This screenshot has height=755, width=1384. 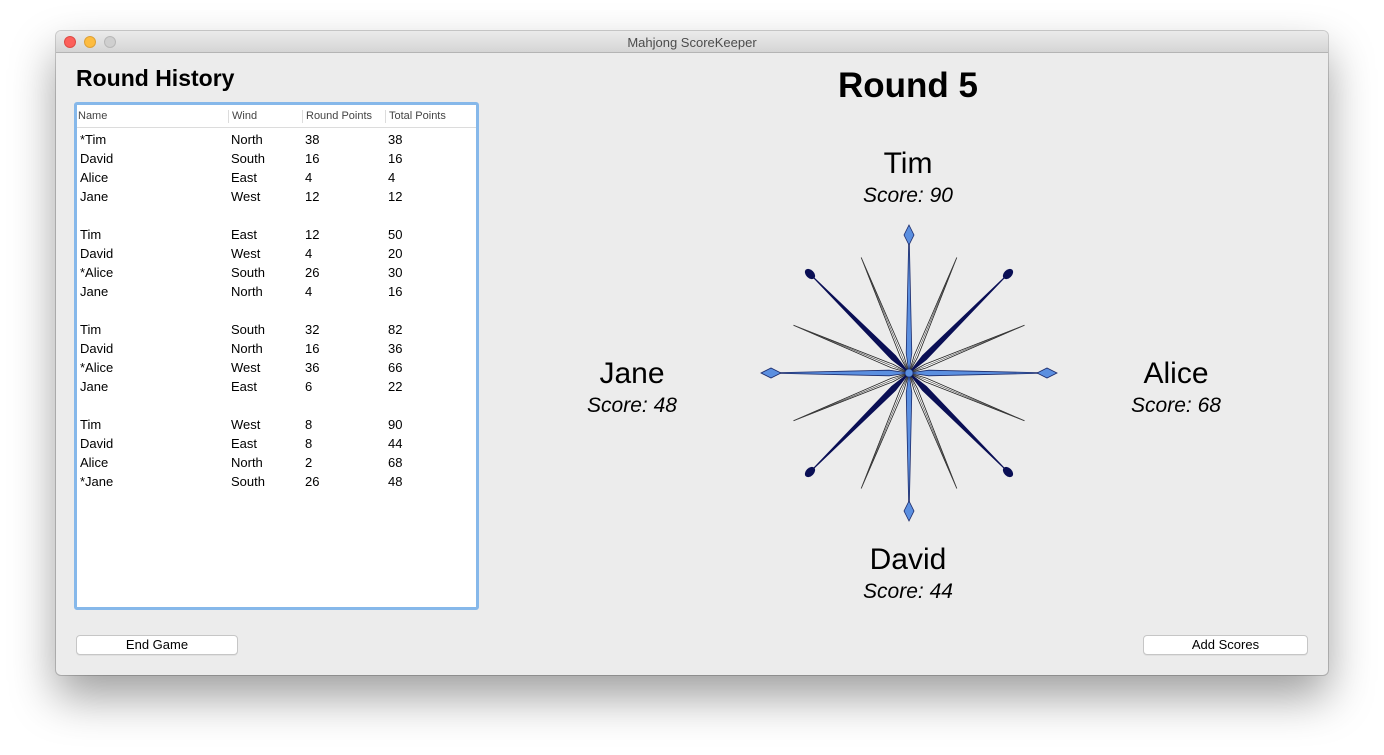 What do you see at coordinates (276, 177) in the screenshot?
I see `table-row: Alice East 4 4` at bounding box center [276, 177].